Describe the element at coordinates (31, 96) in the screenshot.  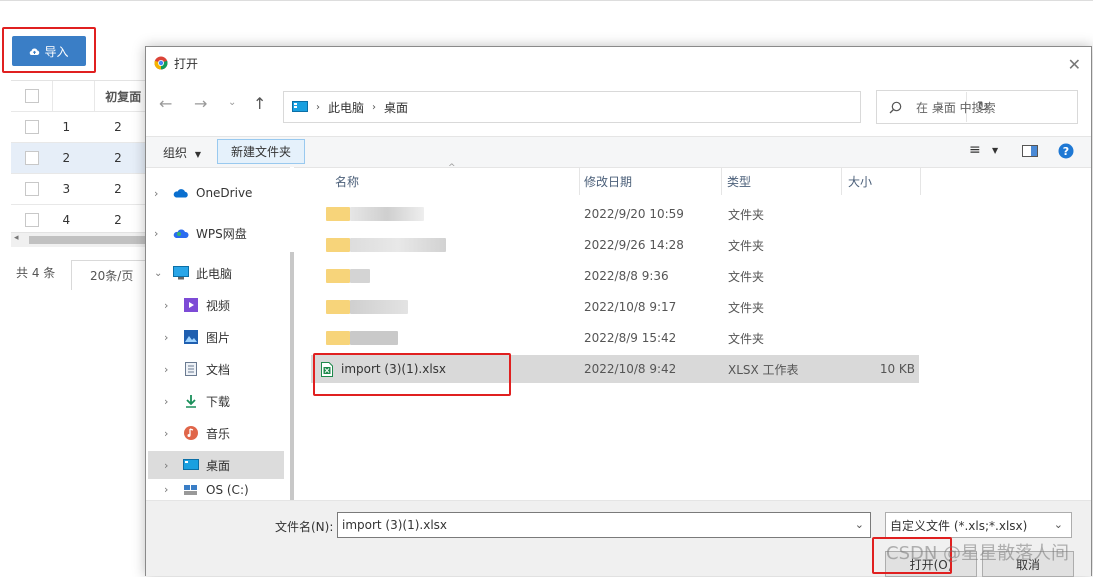
I see `select-all-checkbox` at that location.